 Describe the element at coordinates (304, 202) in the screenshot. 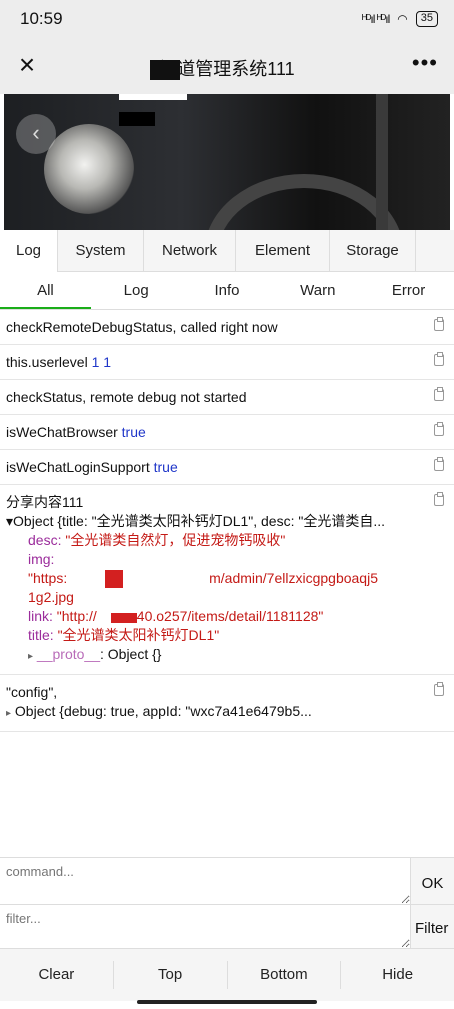

I see `wheel-image` at that location.